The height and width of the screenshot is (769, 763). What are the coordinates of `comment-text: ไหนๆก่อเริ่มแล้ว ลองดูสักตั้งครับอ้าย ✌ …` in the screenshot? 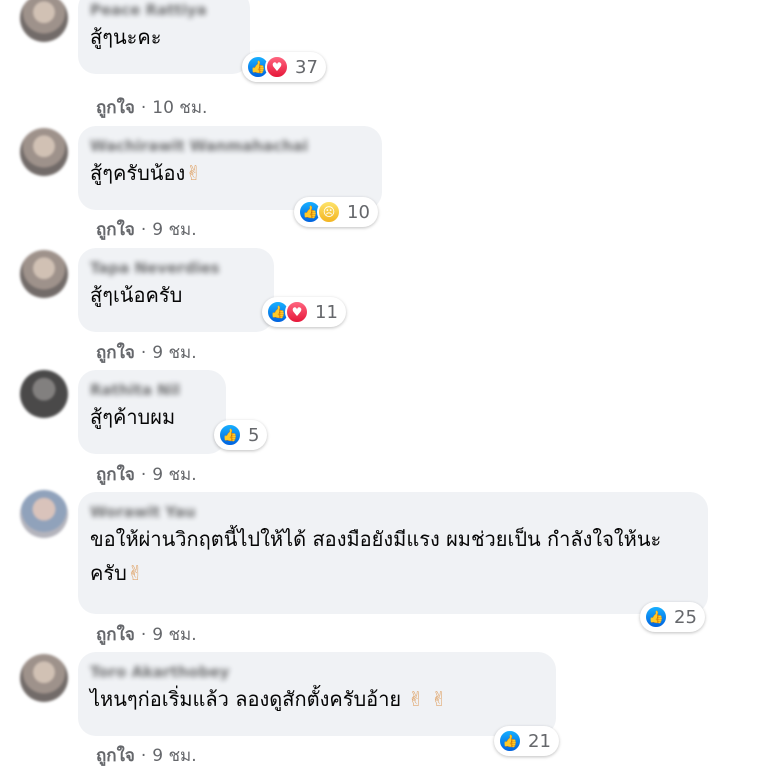 It's located at (269, 699).